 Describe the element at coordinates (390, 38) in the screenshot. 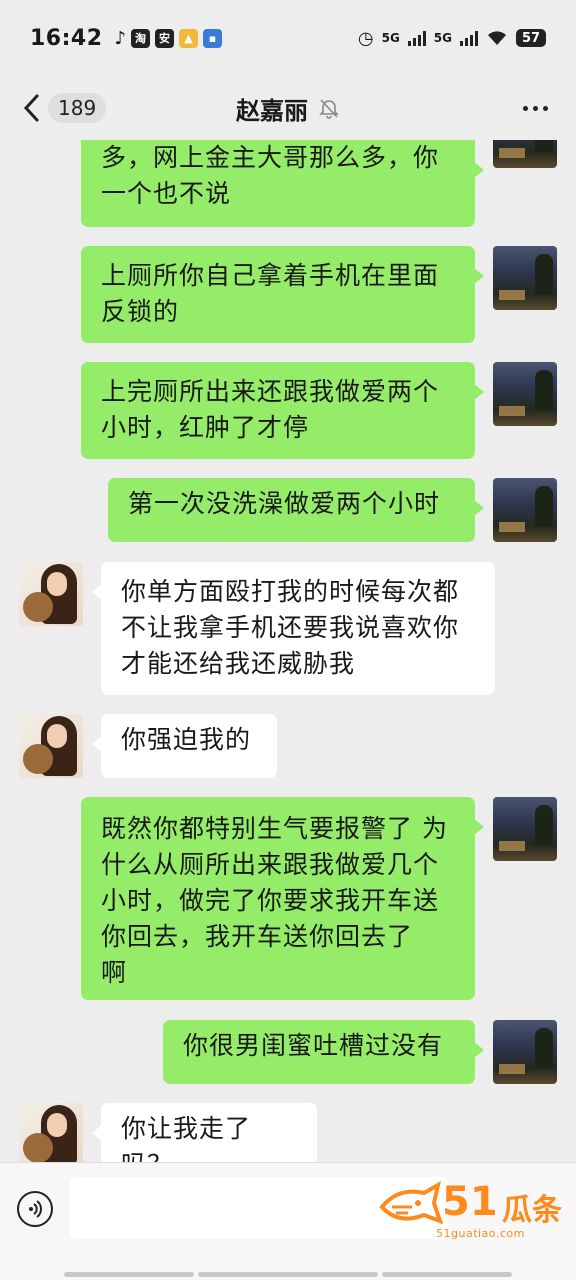

I see `network-label-1: 5G` at that location.